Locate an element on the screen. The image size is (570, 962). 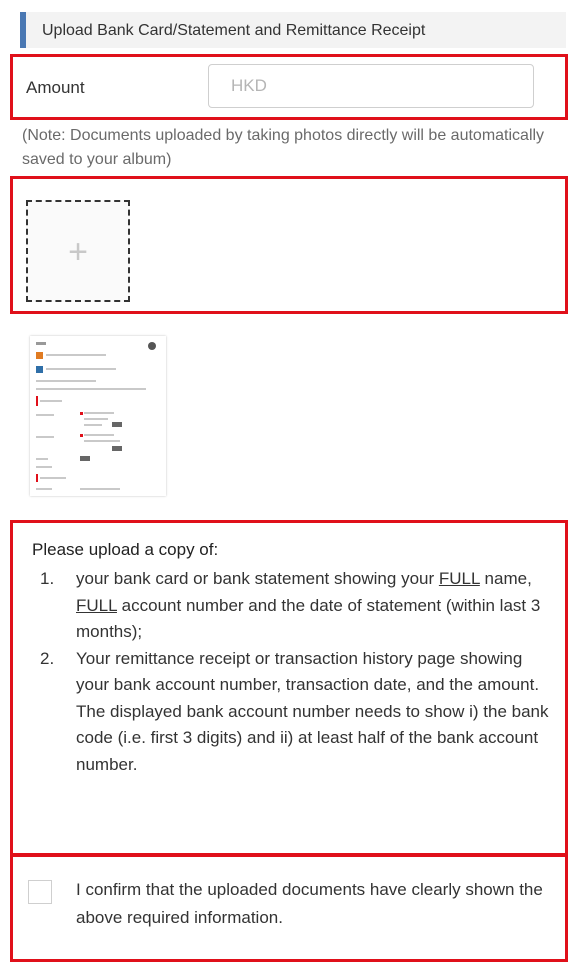
instructions-intro: Please upload a copy of: is located at coordinates (125, 549).